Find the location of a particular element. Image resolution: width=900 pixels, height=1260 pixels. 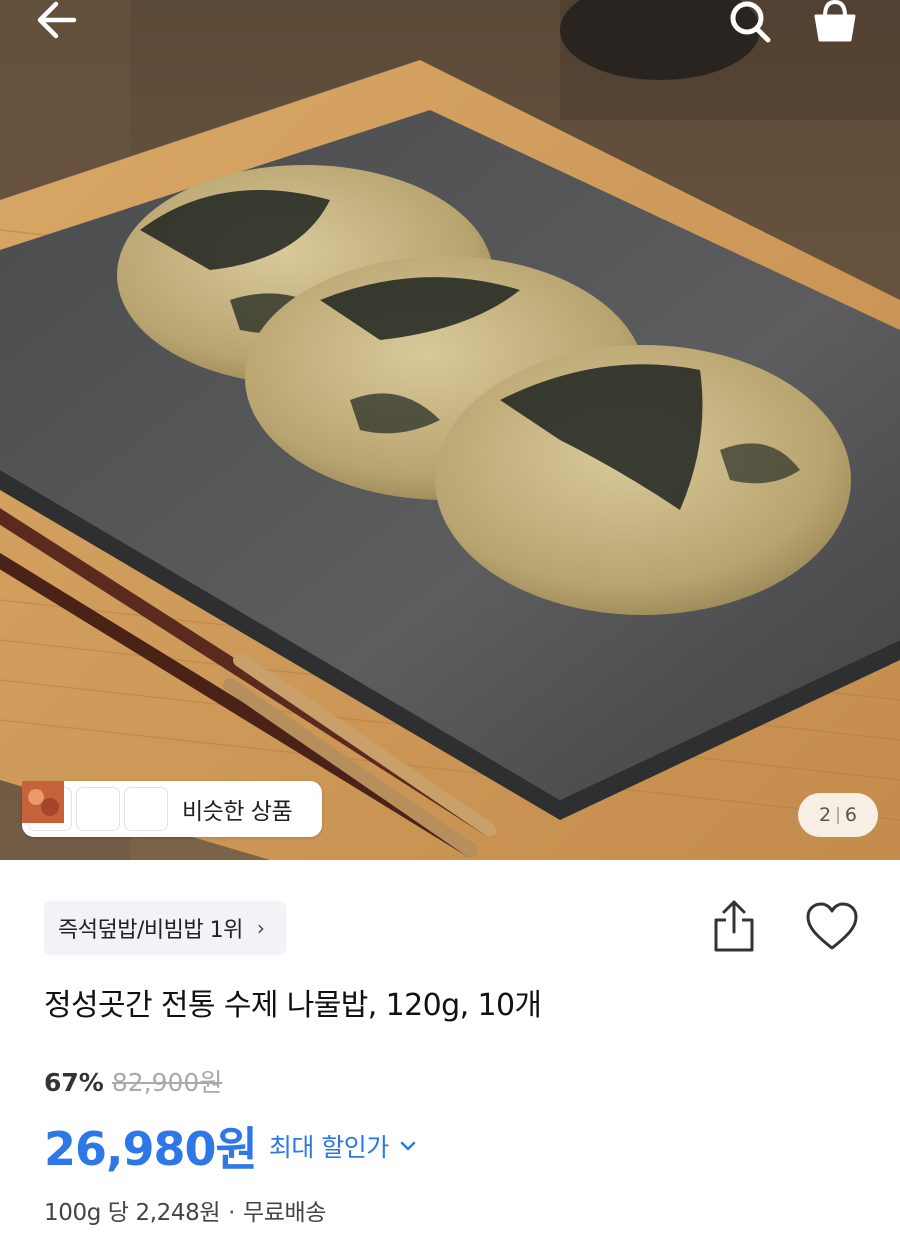

similar-products-button: 비슷한 상품 is located at coordinates (172, 809).